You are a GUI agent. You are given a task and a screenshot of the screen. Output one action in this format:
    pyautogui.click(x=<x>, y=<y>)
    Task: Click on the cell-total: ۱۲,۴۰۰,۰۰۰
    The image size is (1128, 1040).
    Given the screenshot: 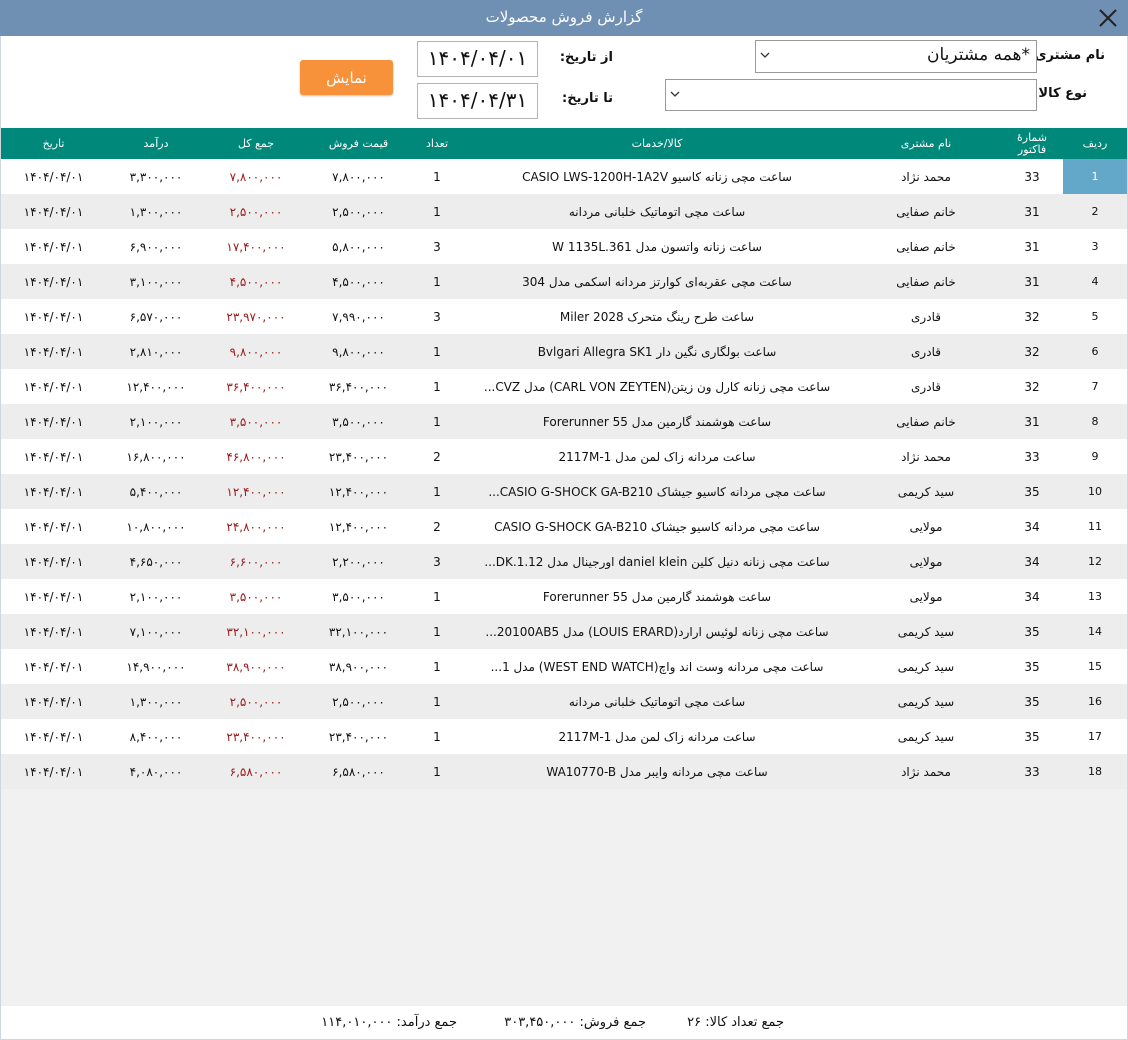 What is the action you would take?
    pyautogui.click(x=256, y=491)
    